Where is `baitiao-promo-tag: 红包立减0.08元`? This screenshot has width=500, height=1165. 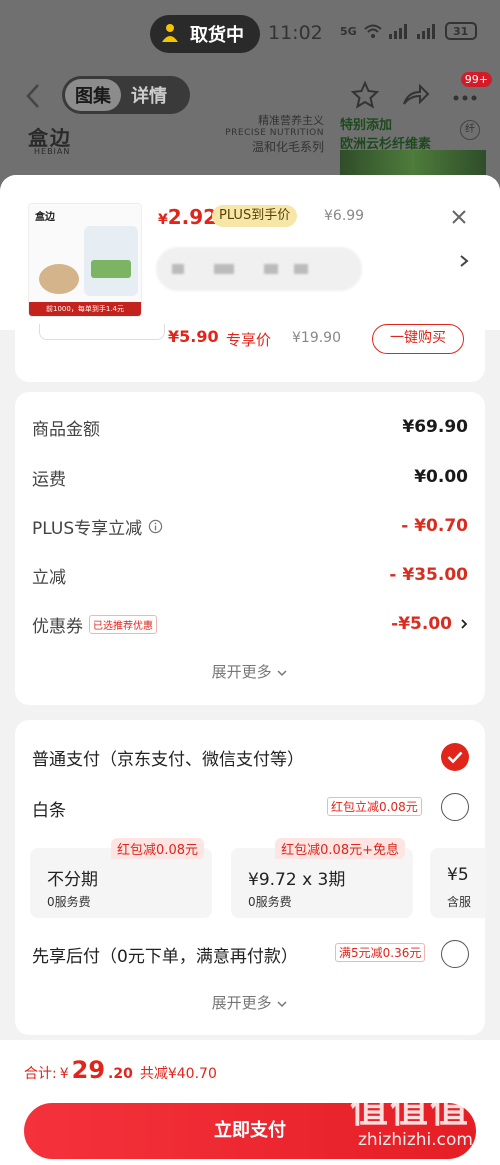
baitiao-promo-tag: 红包立减0.08元 is located at coordinates (374, 806).